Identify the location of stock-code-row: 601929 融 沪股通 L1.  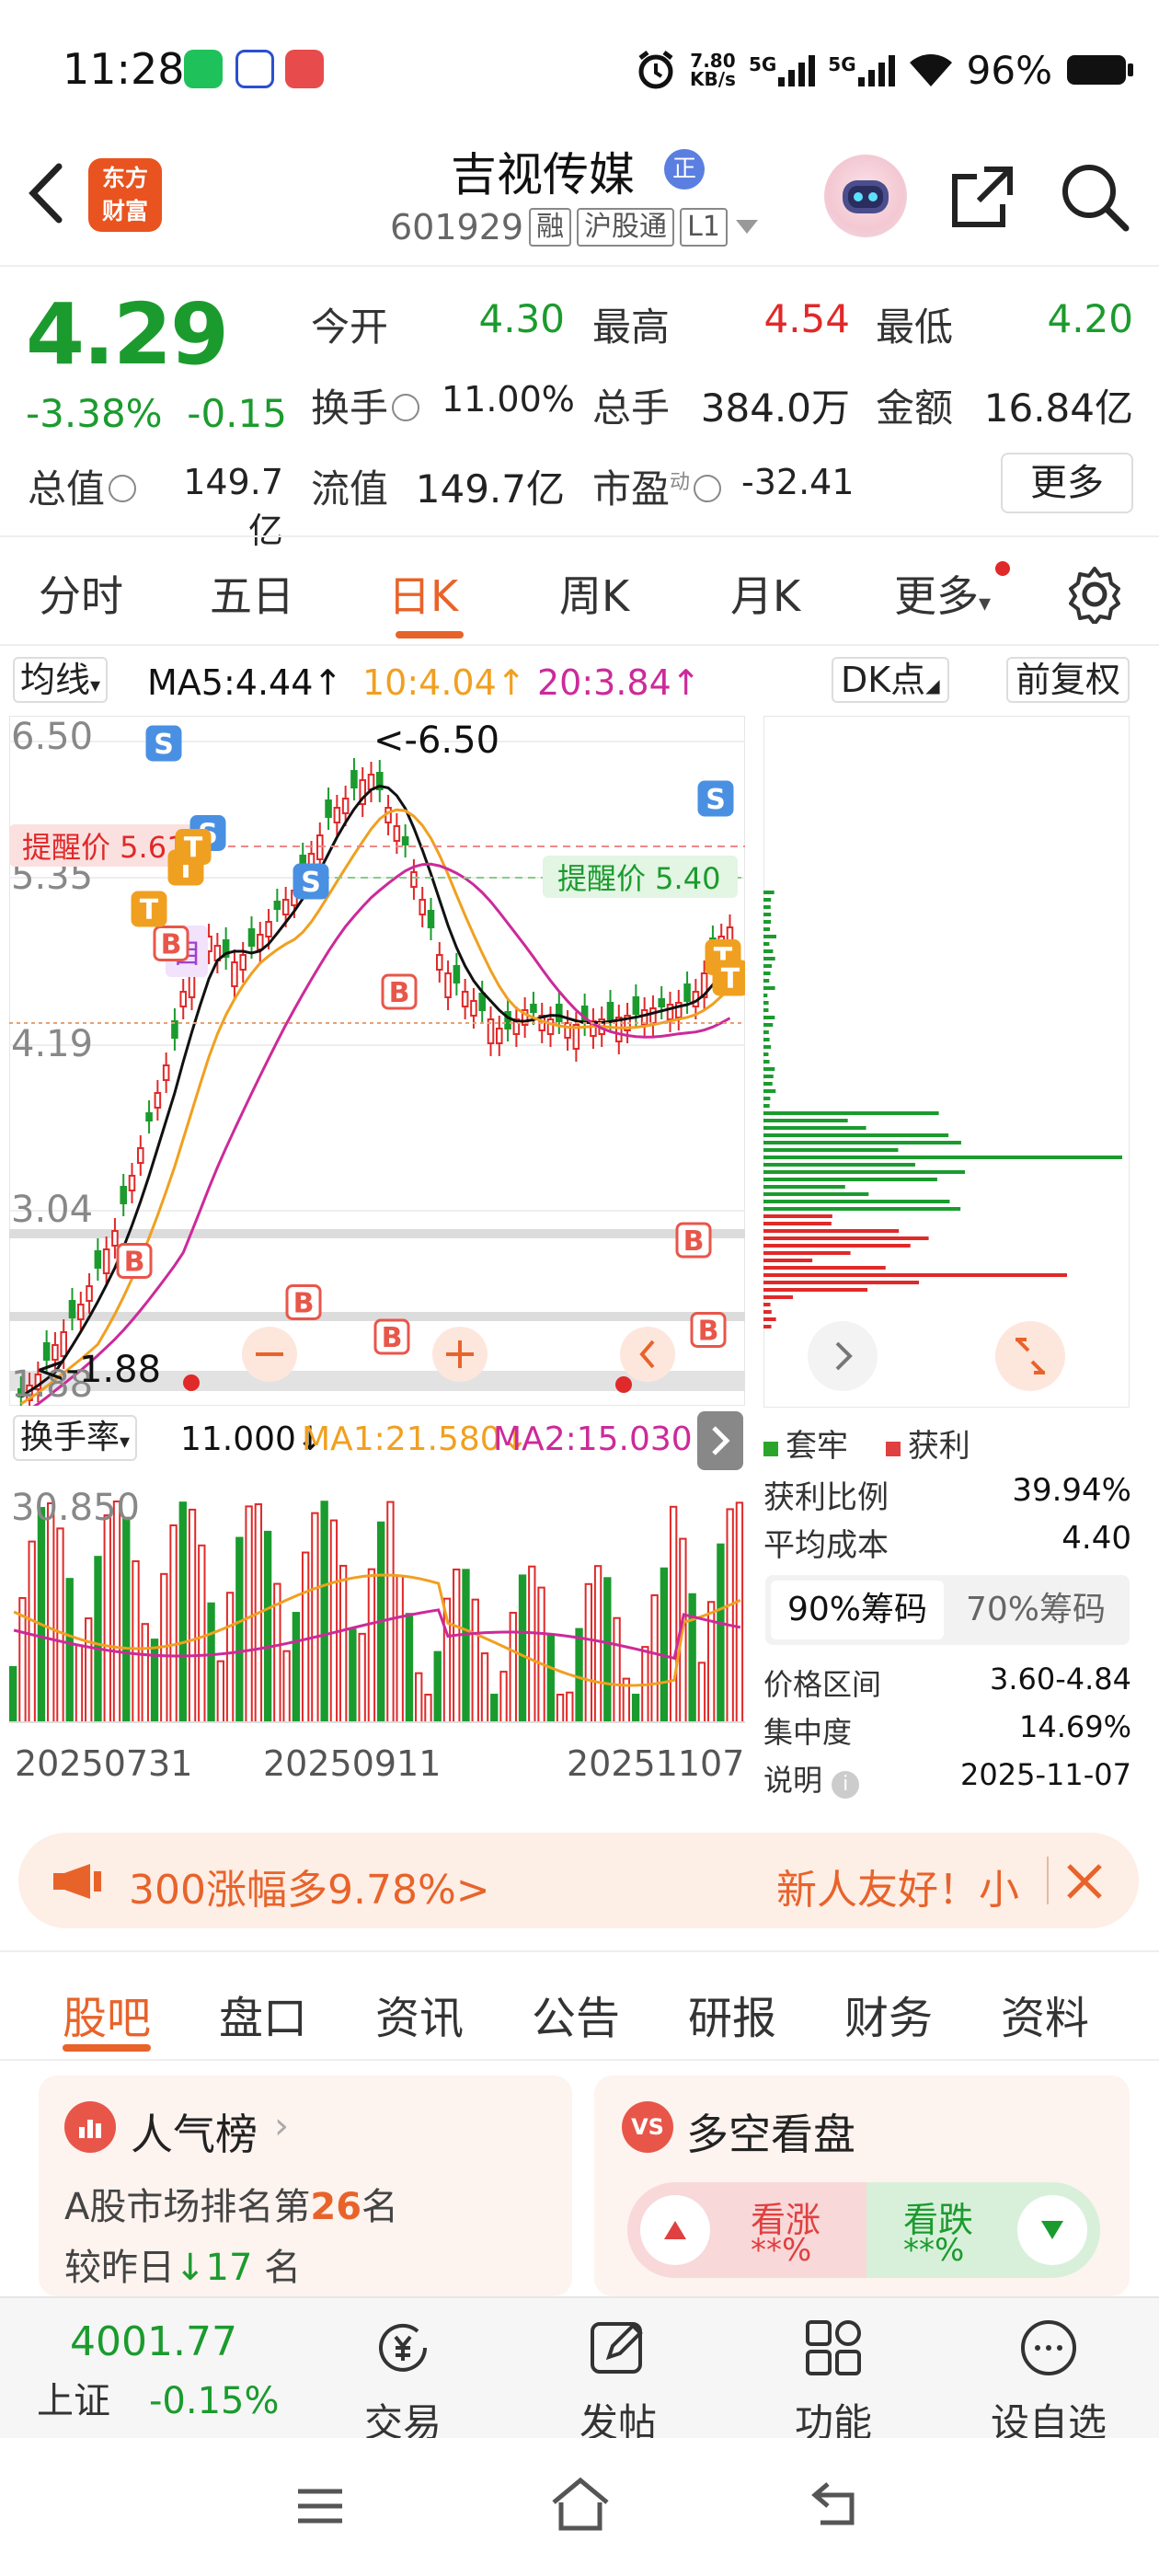
(575, 227).